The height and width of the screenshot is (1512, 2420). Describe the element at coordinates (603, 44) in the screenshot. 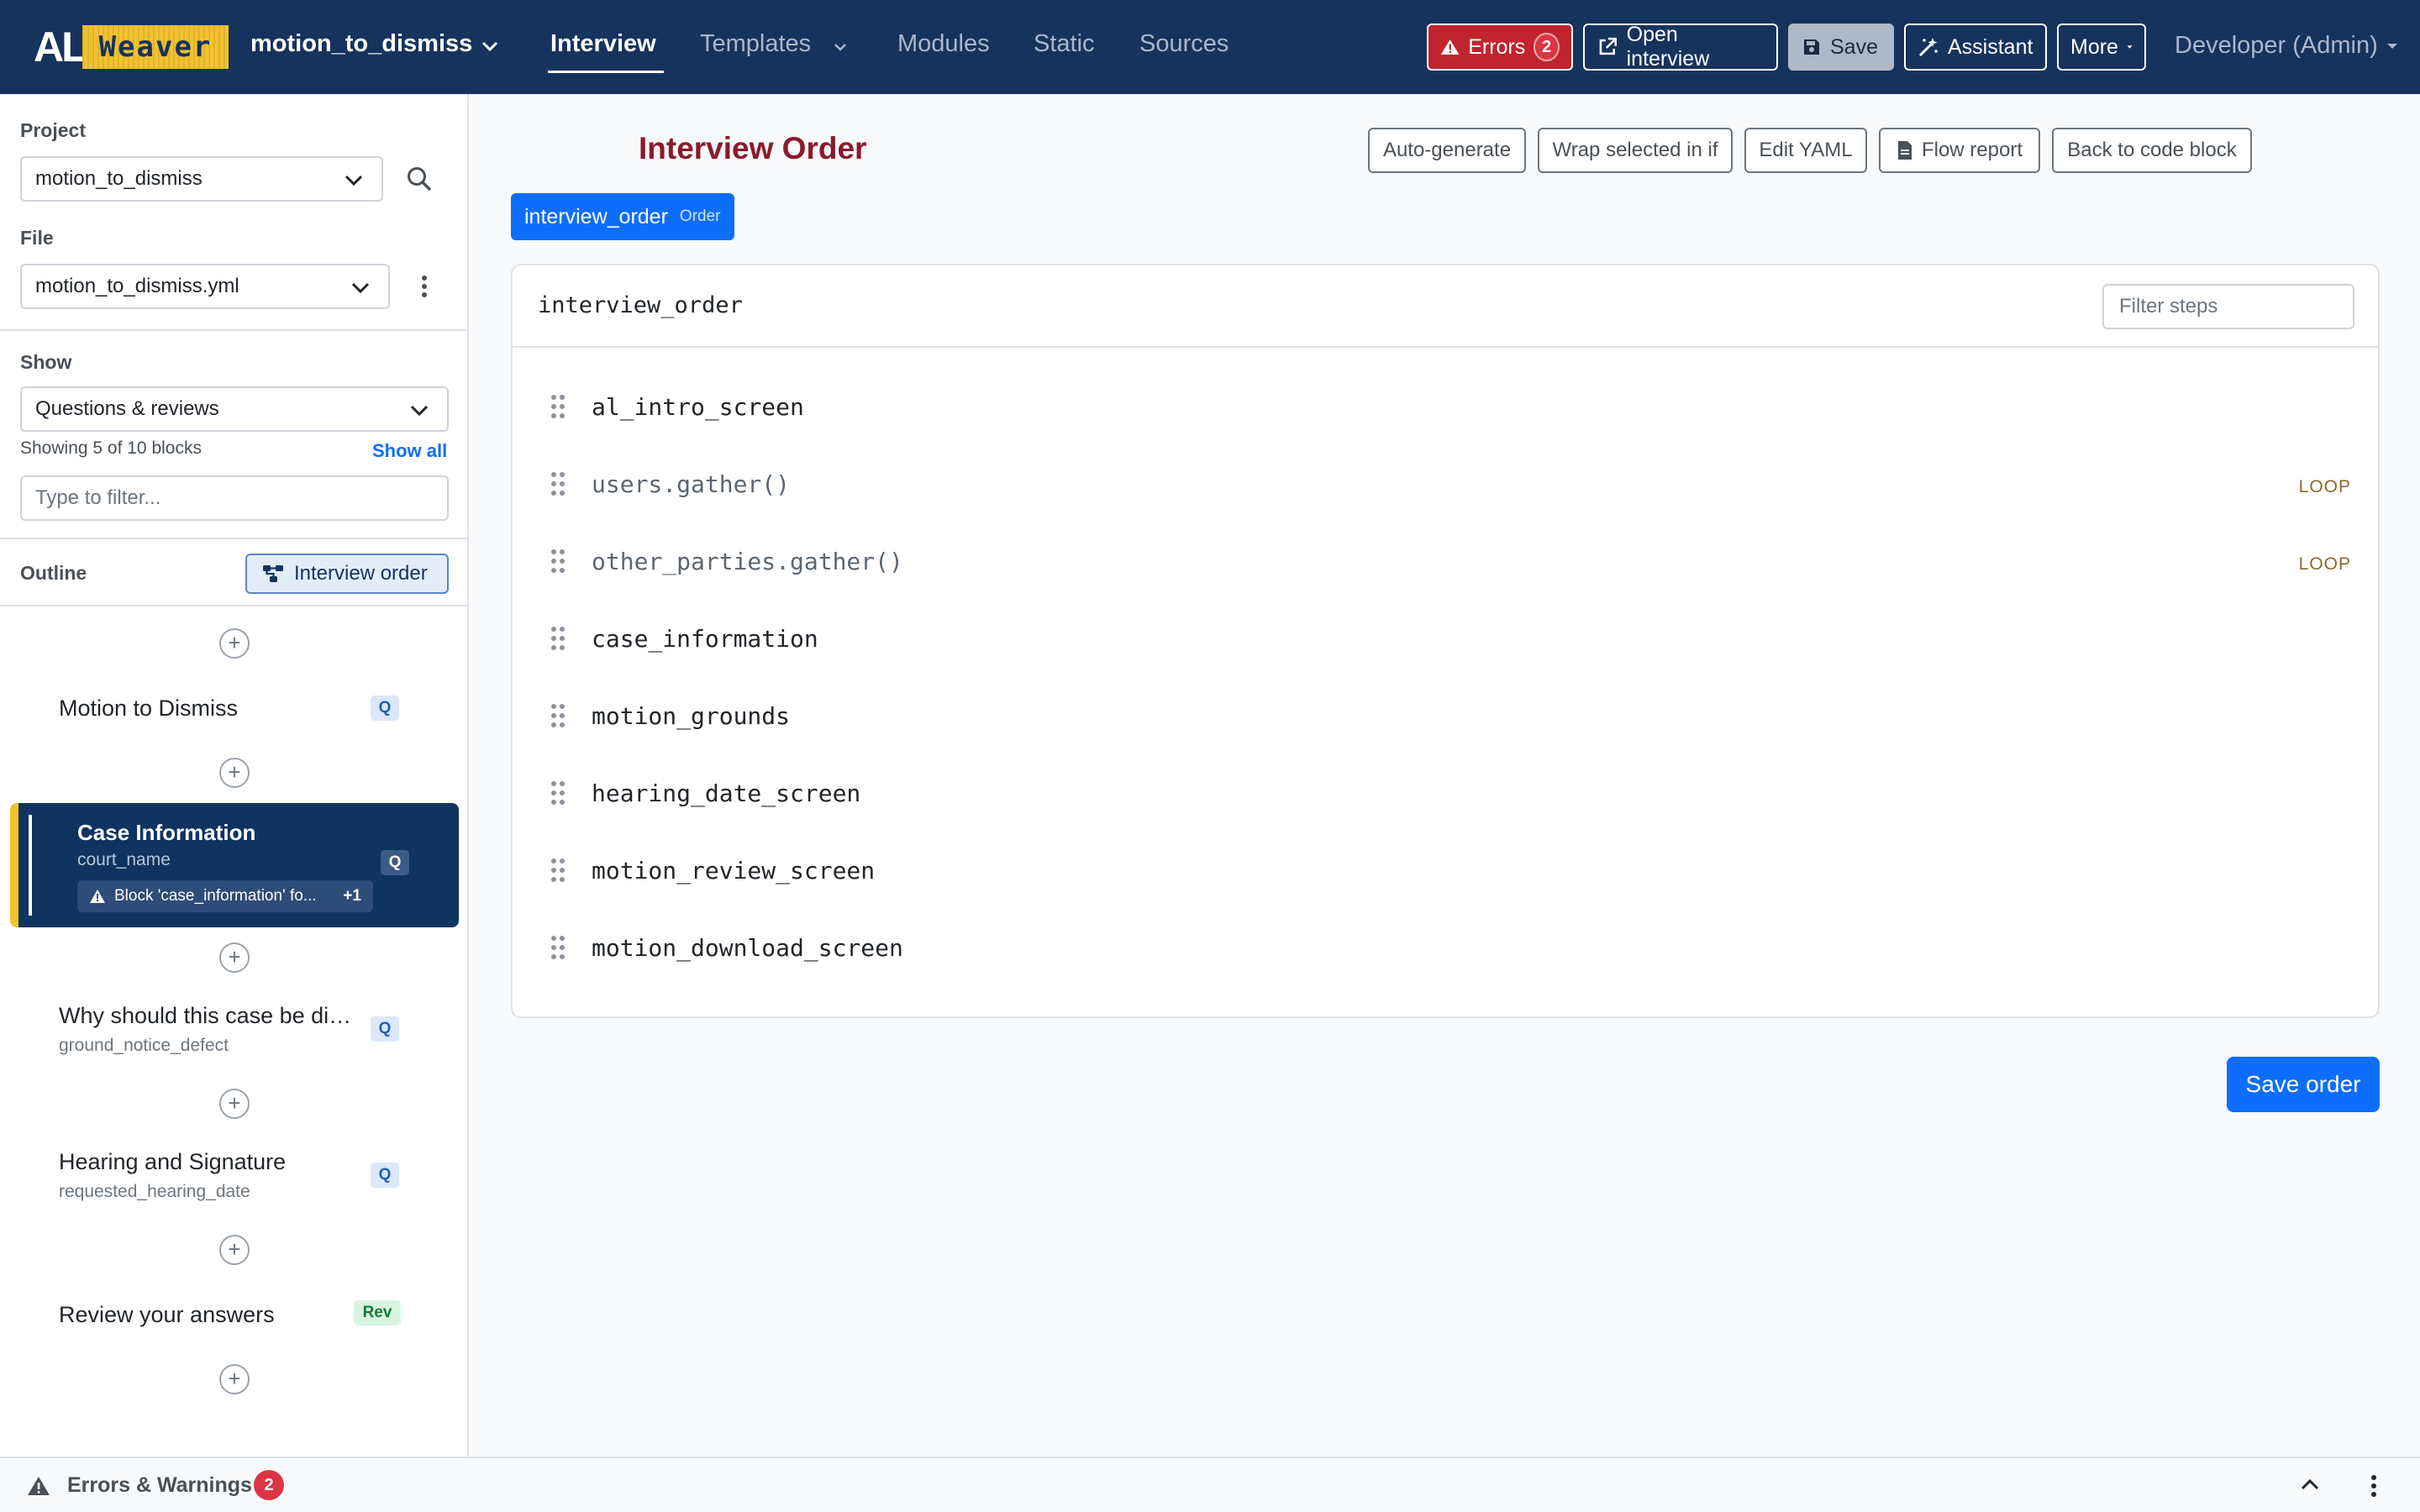

I see `nav-interview: Interview` at that location.